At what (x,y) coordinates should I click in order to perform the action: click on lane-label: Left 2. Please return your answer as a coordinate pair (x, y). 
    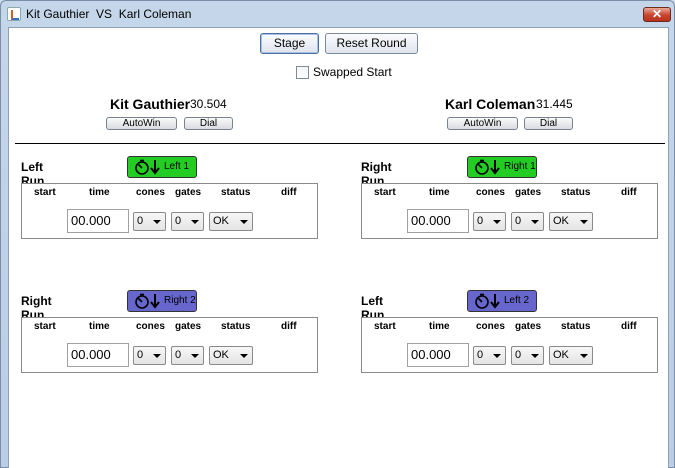
    Looking at the image, I should click on (517, 300).